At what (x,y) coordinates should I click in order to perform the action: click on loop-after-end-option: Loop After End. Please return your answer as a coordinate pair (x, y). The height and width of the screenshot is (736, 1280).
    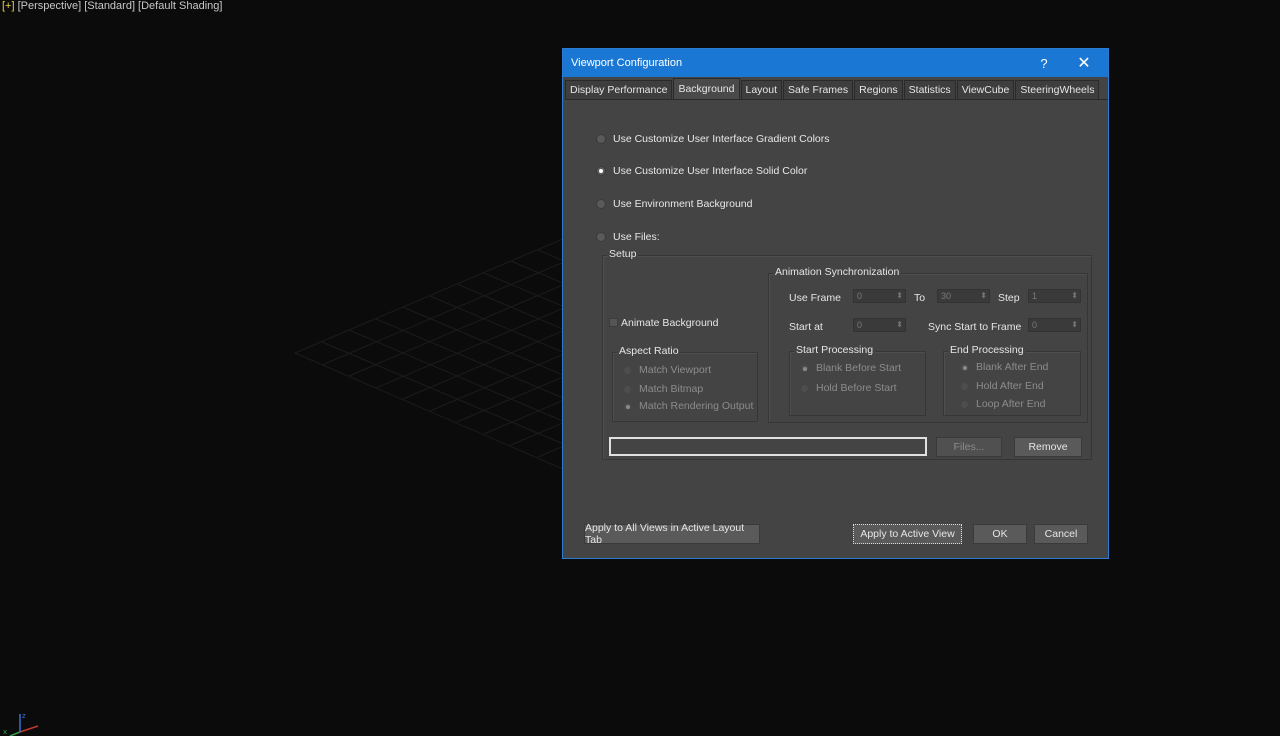
    Looking at the image, I should click on (1002, 404).